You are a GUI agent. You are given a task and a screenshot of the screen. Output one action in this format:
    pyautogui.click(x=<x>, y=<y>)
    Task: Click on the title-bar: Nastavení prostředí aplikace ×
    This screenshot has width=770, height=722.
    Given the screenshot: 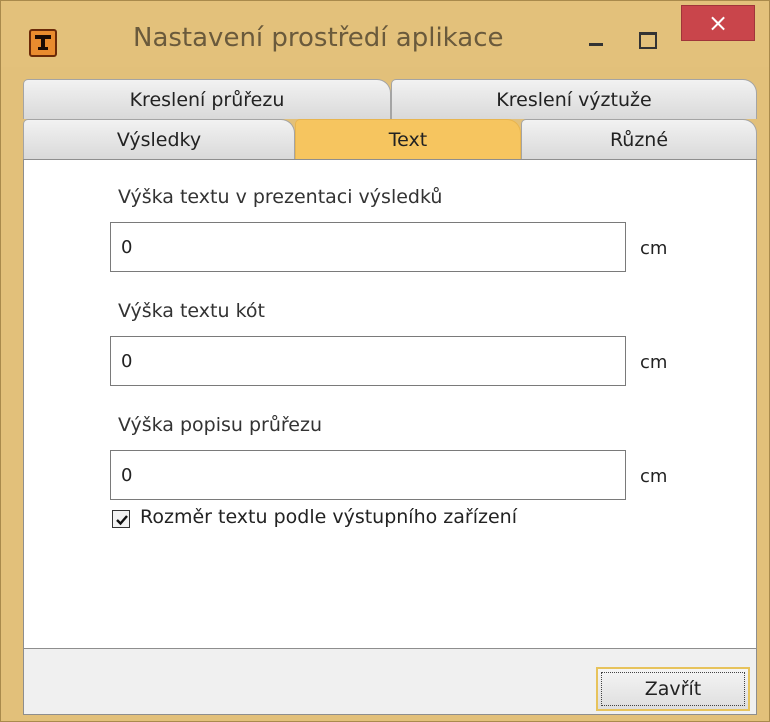 What is the action you would take?
    pyautogui.click(x=385, y=34)
    